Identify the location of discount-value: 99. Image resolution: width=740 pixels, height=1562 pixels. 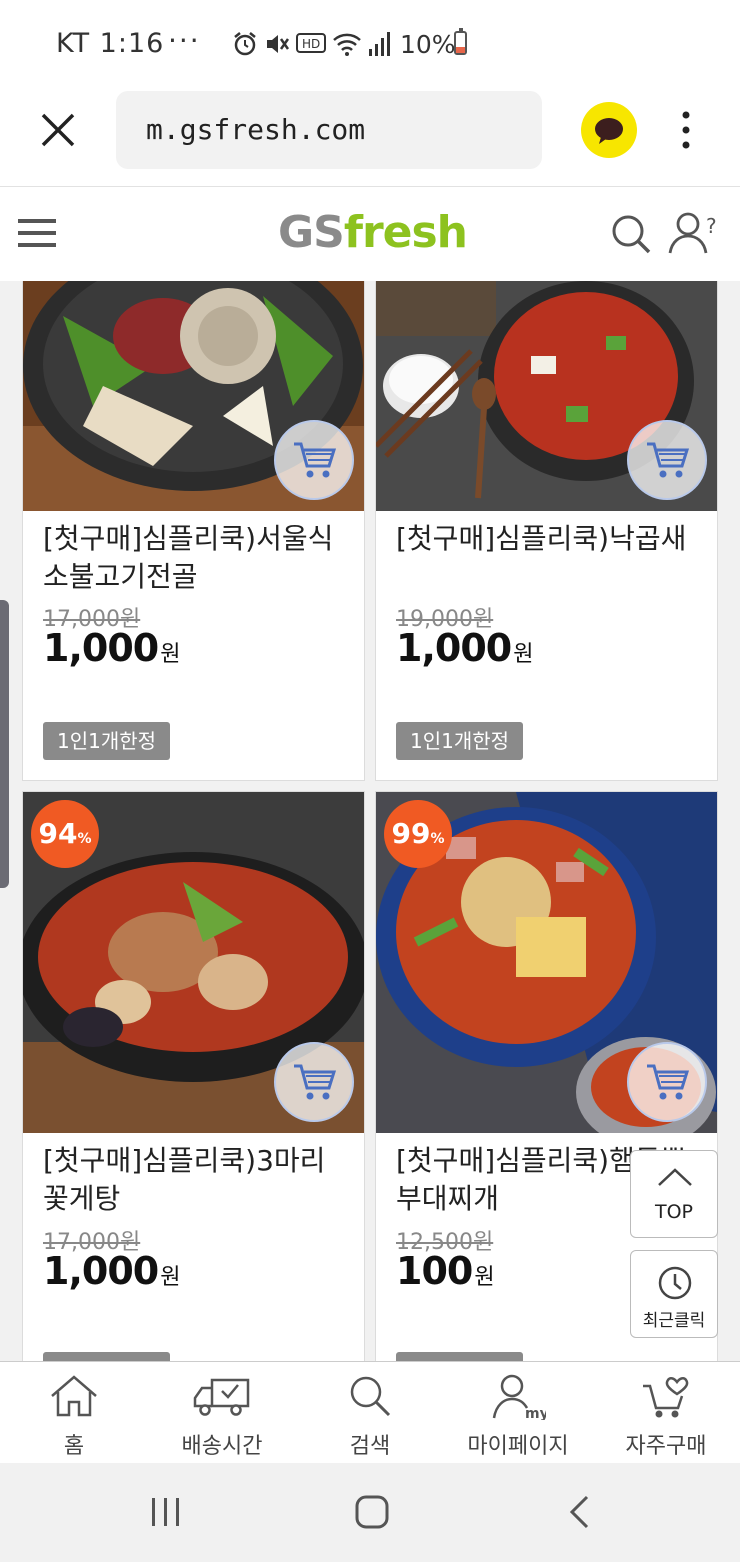
(411, 833).